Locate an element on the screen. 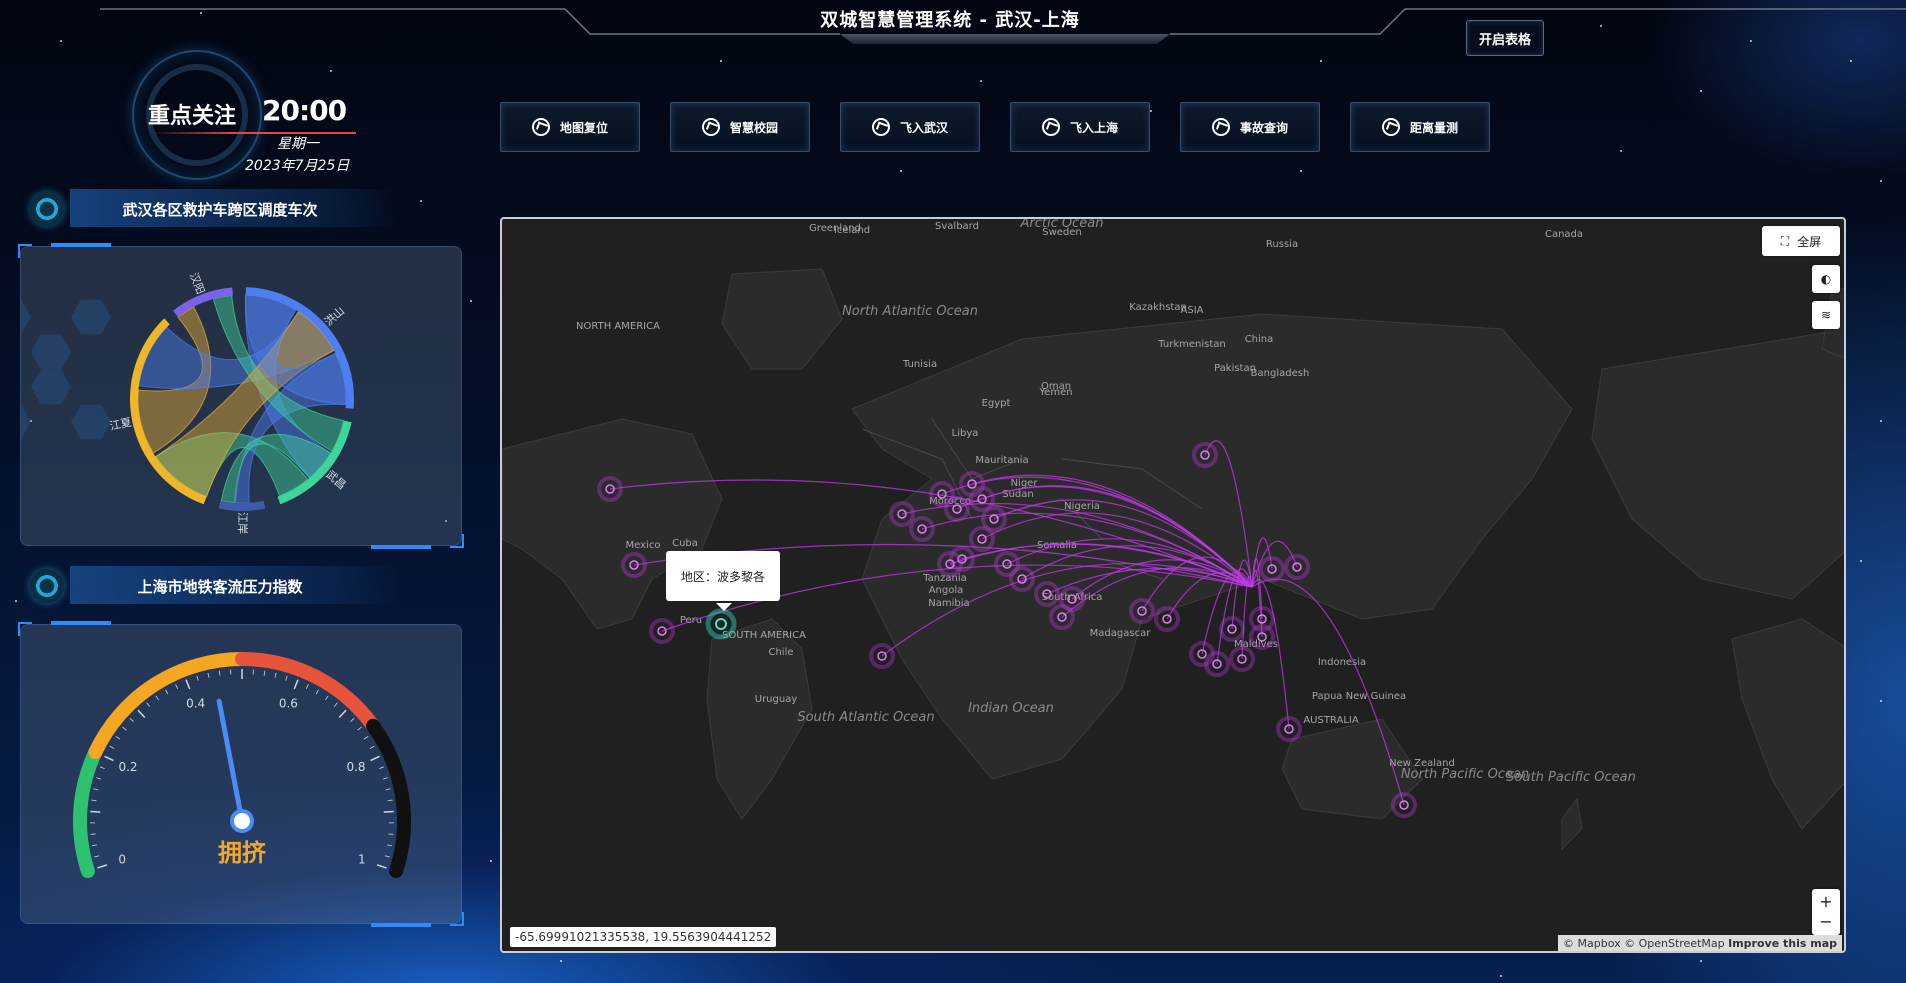 This screenshot has width=1906, height=983. fullscreen-button: ⛶ 全屏 is located at coordinates (1801, 241).